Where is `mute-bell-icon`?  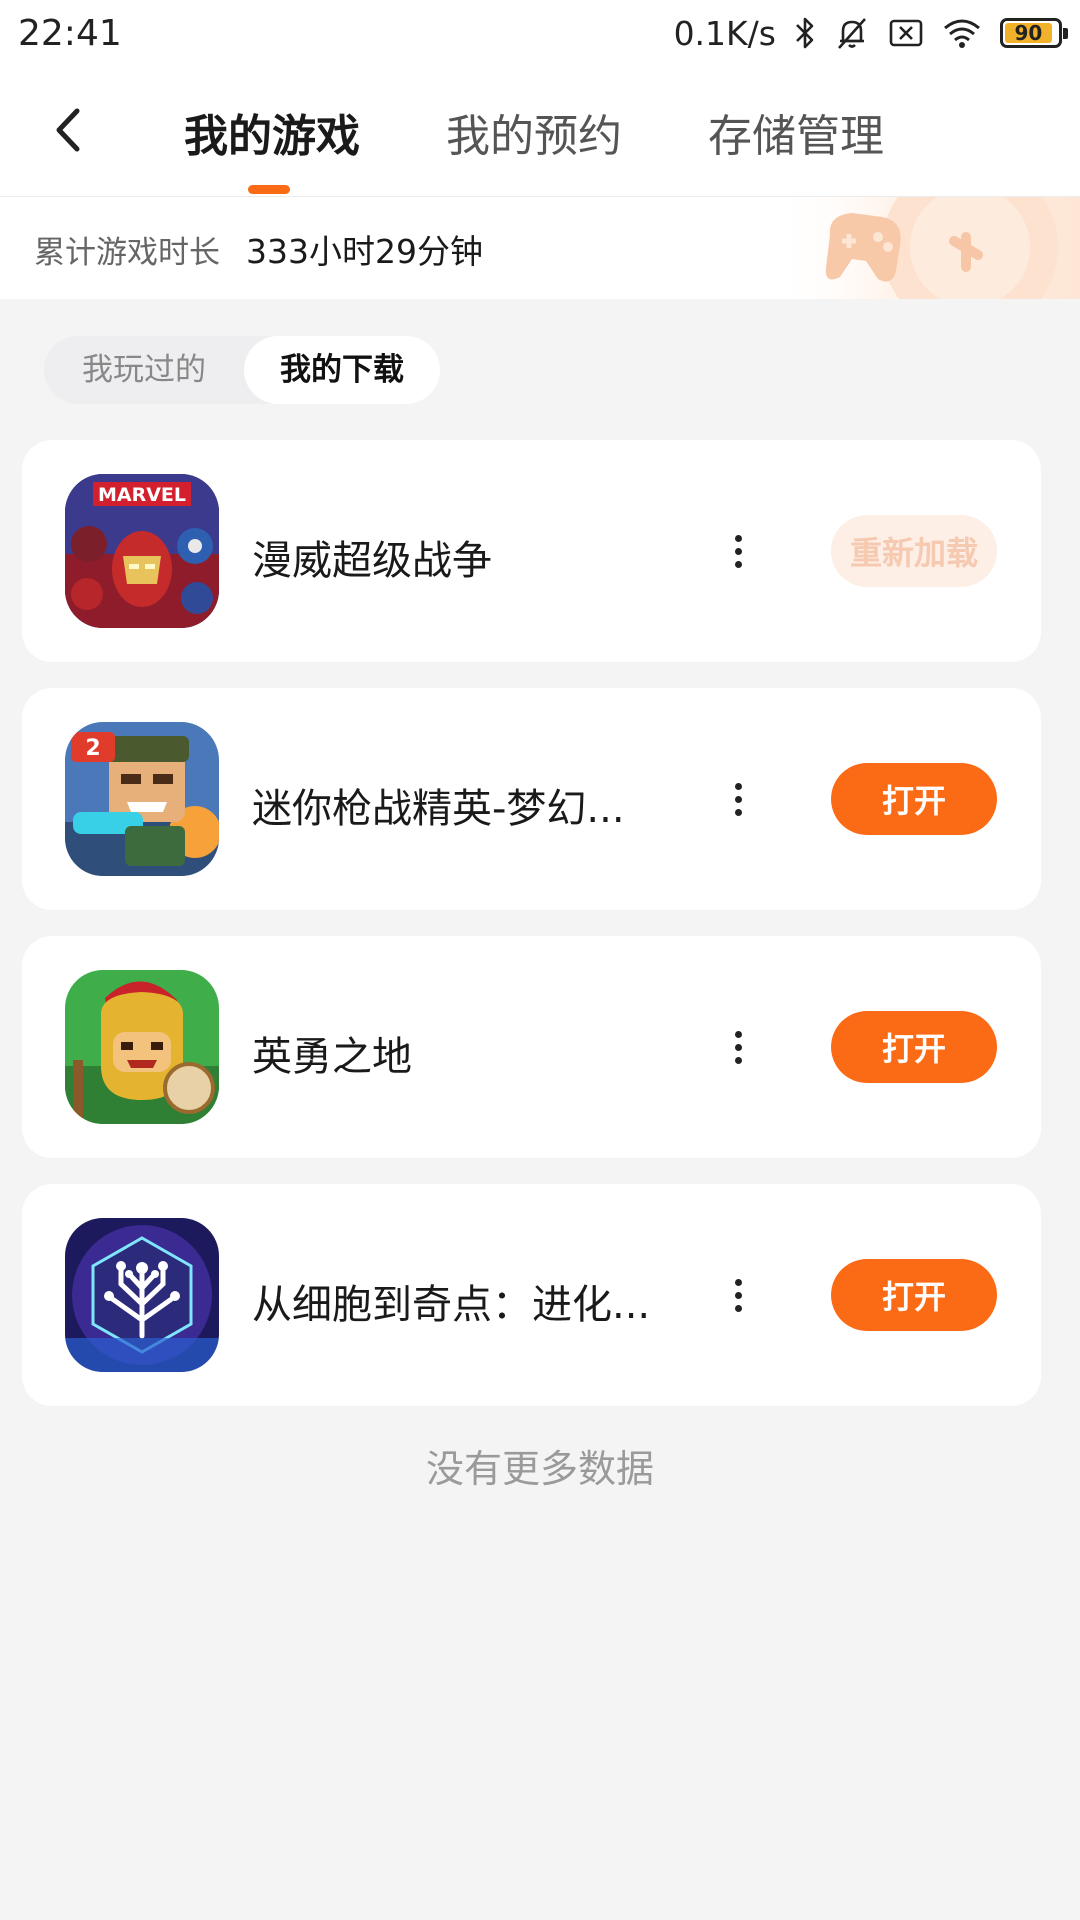 mute-bell-icon is located at coordinates (852, 33).